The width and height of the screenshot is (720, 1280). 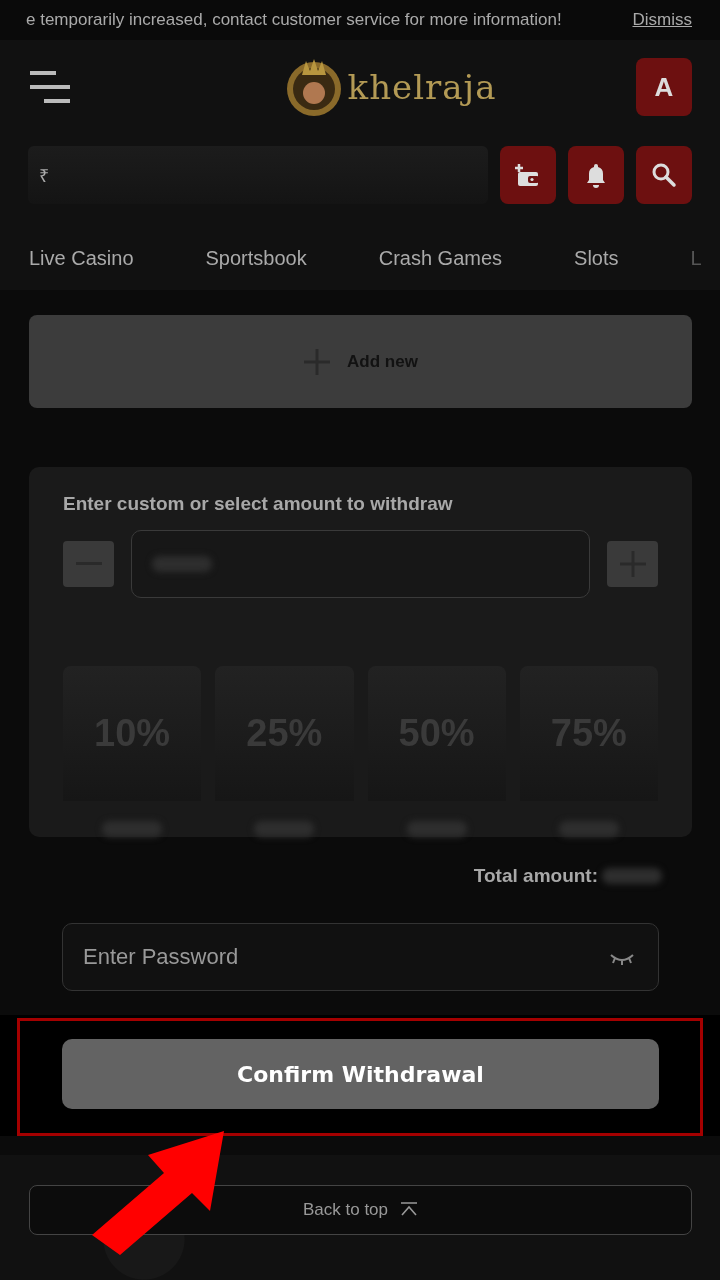 I want to click on closed-eye-icon, so click(x=622, y=959).